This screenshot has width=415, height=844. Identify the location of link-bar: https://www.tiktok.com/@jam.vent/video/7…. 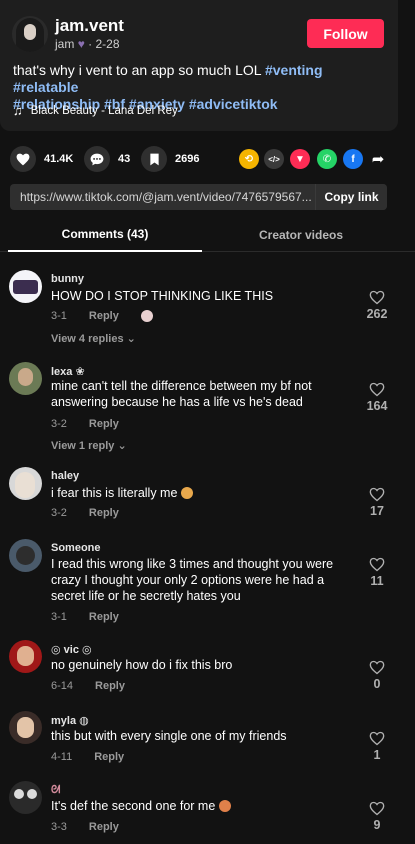
(198, 197).